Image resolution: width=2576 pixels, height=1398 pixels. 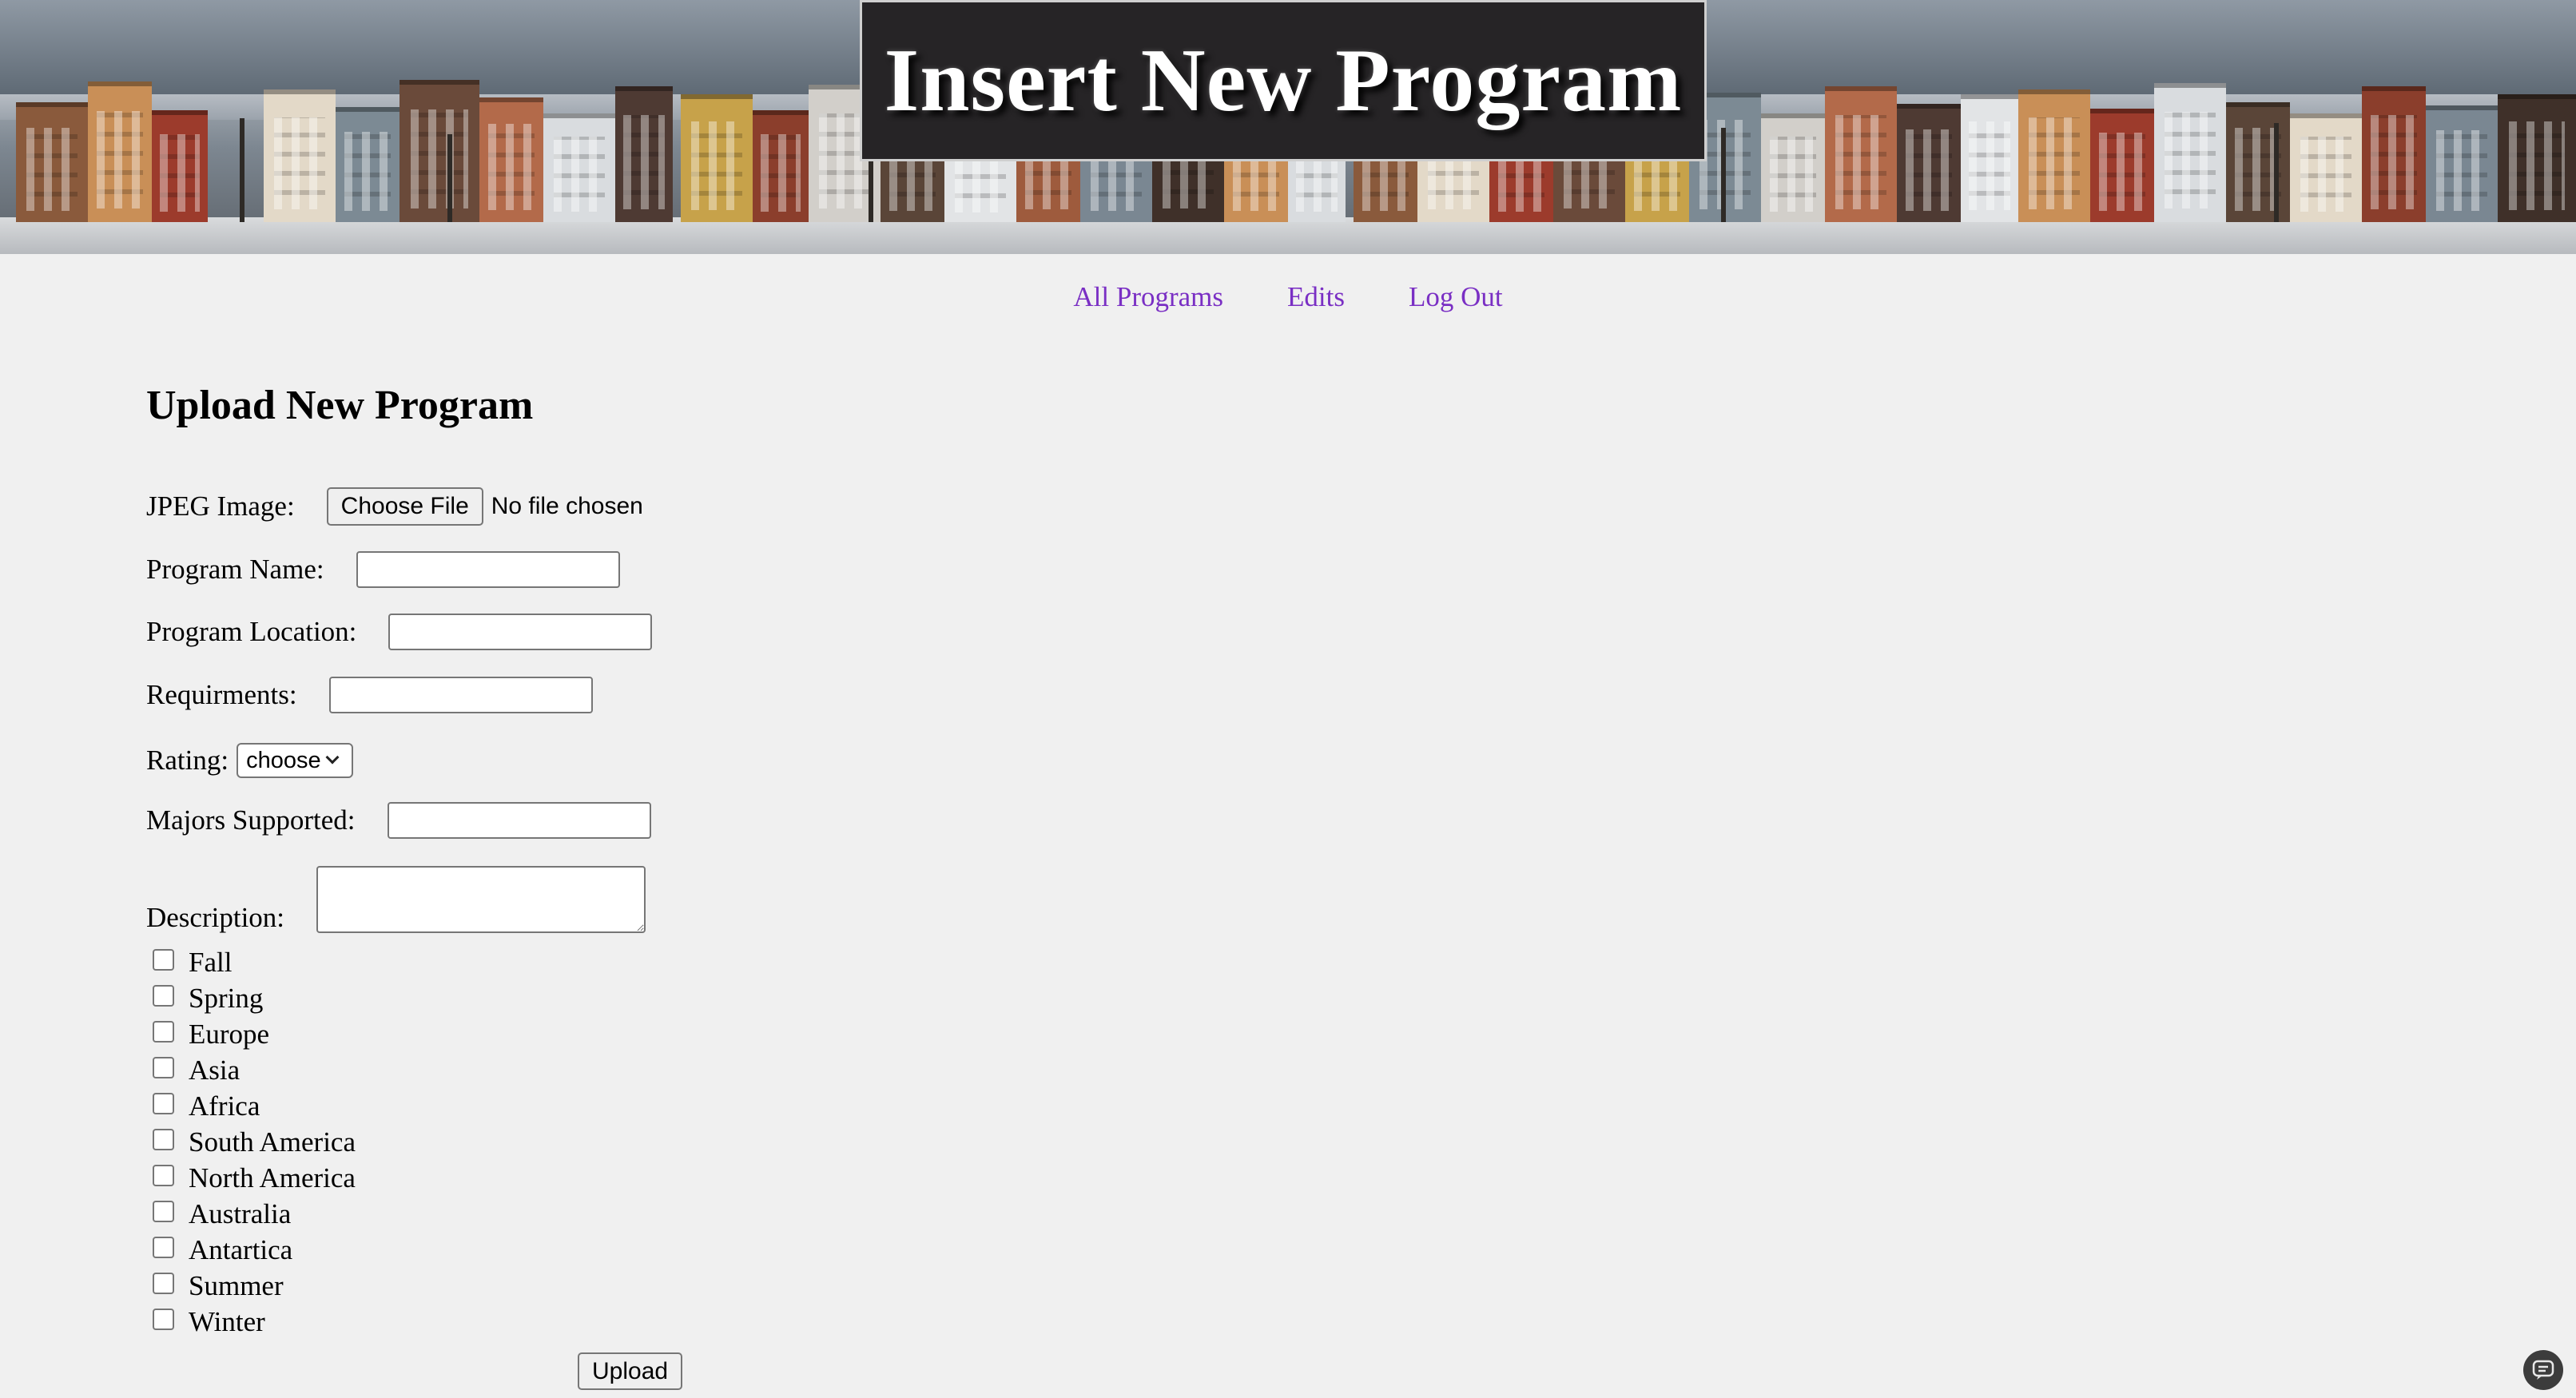 I want to click on chat-bubble-icon, so click(x=2543, y=1370).